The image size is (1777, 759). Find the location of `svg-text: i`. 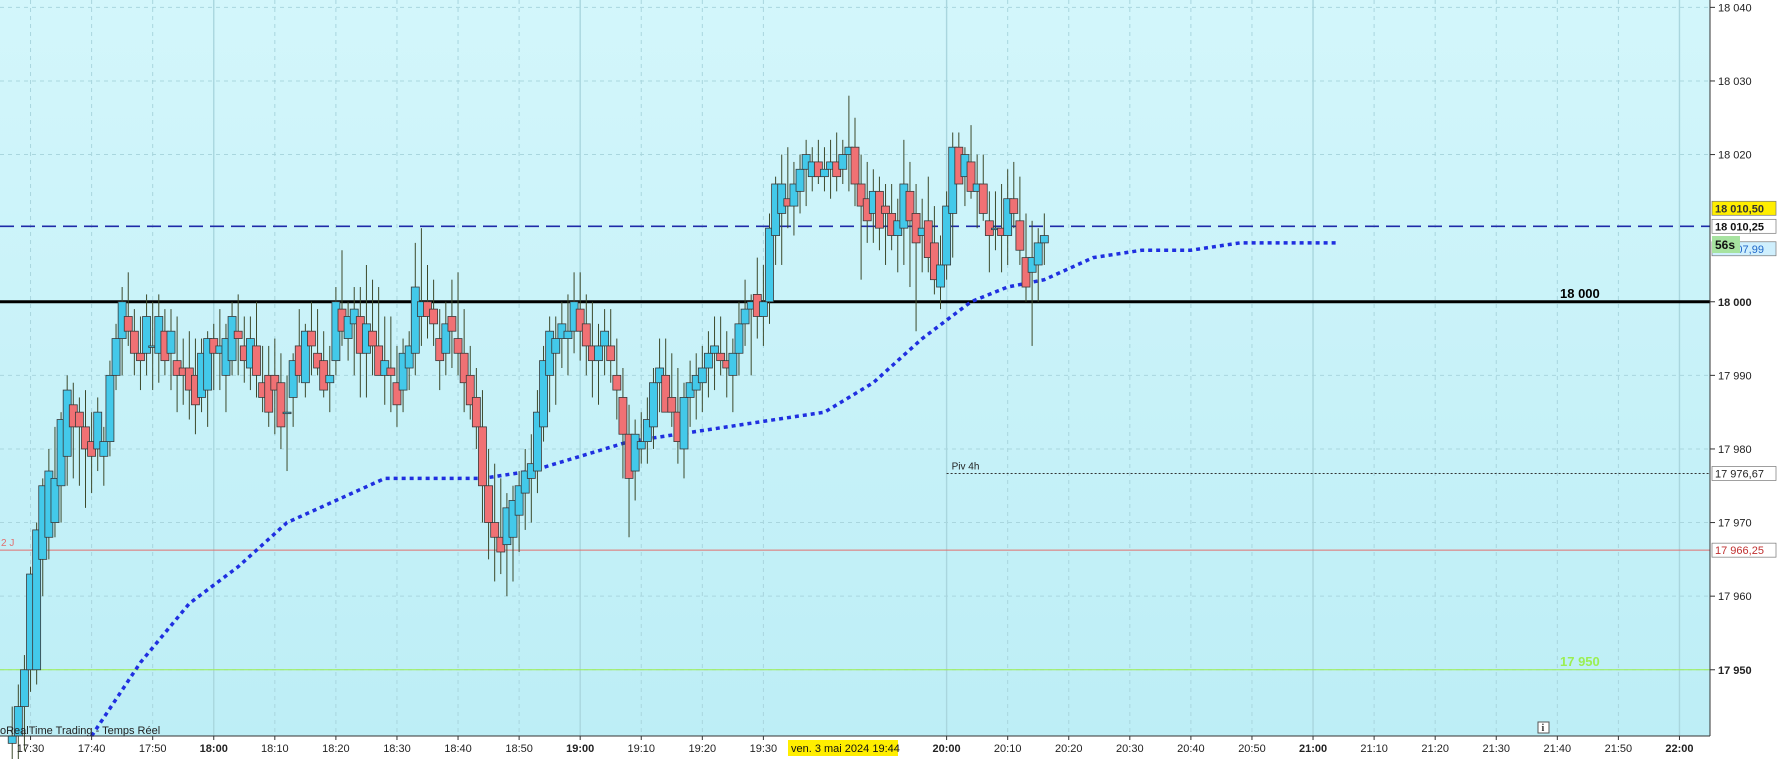

svg-text: i is located at coordinates (1543, 728).